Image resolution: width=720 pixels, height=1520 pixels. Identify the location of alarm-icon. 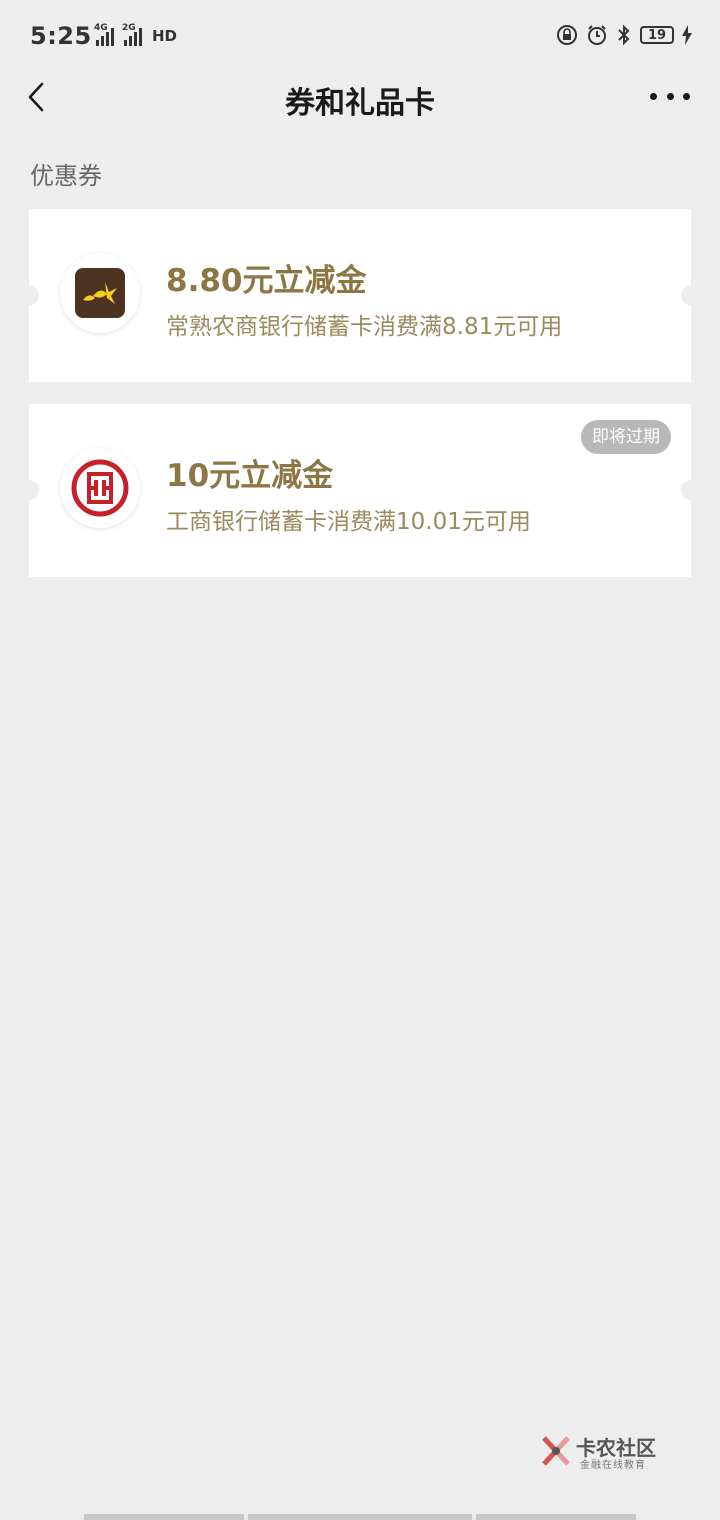
(597, 35).